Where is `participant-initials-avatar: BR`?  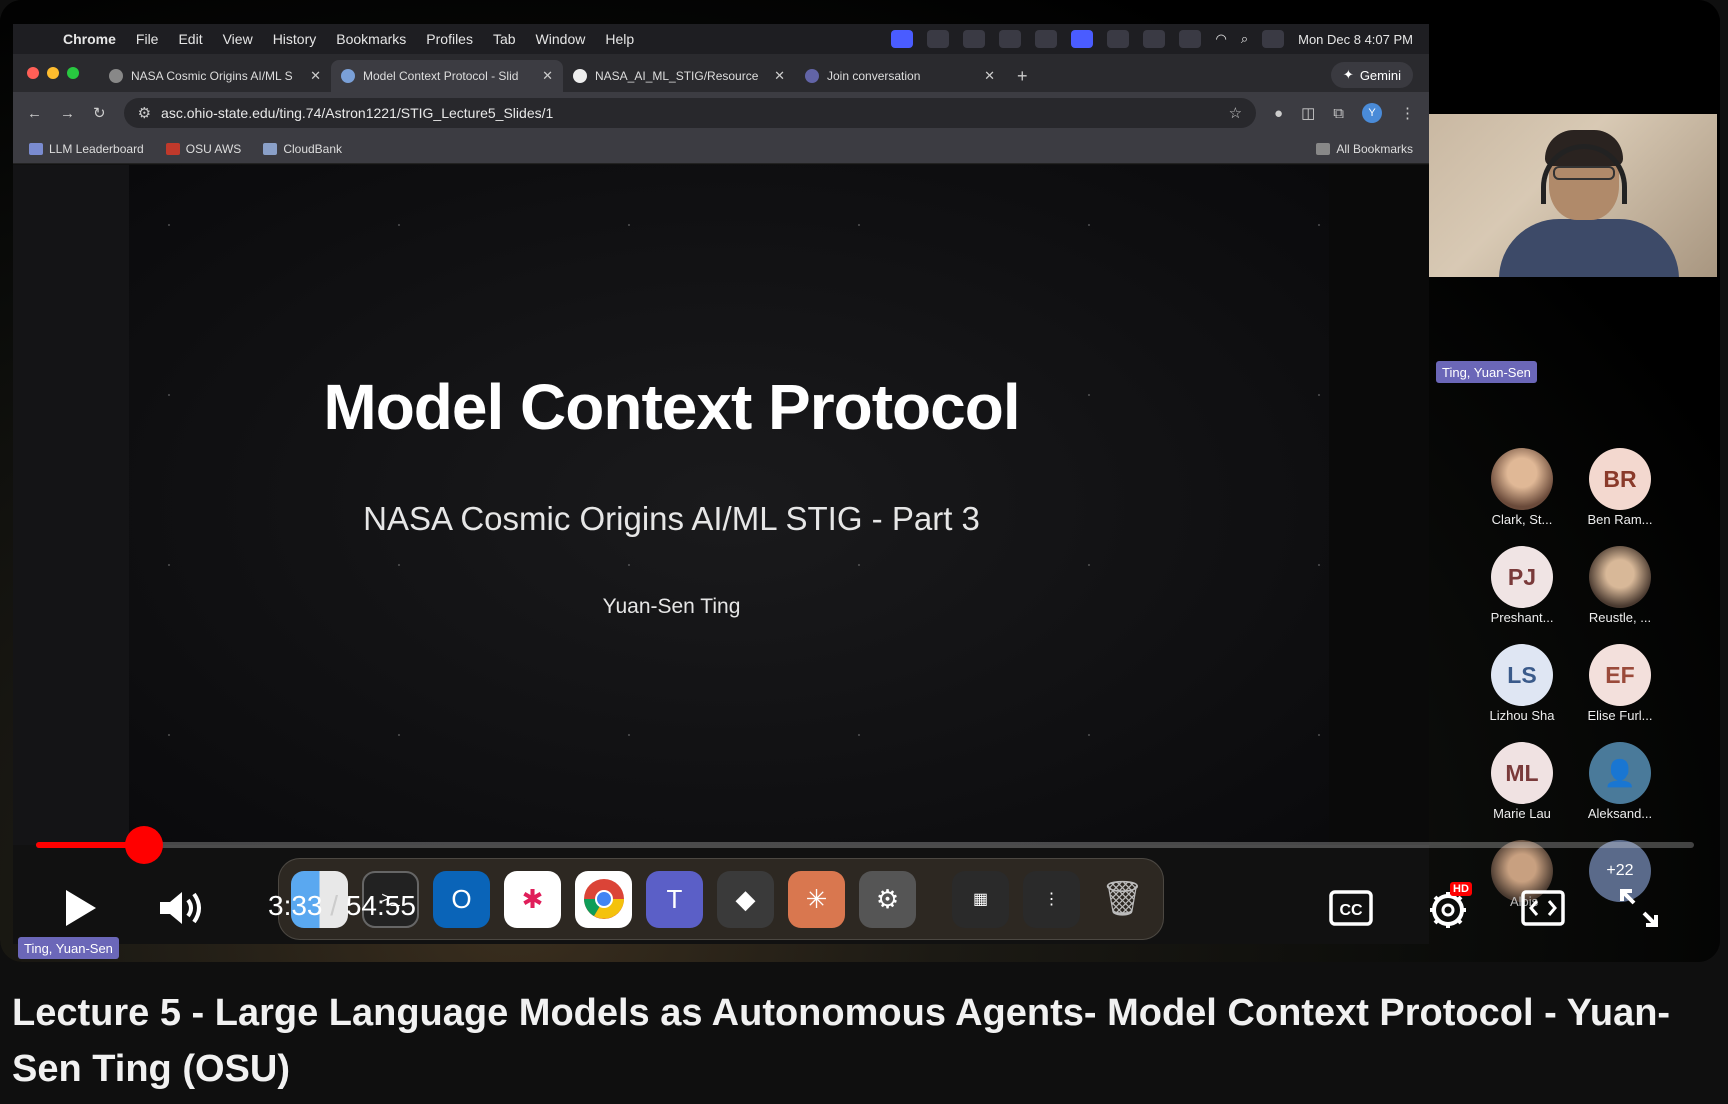
participant-initials-avatar: BR is located at coordinates (1620, 479).